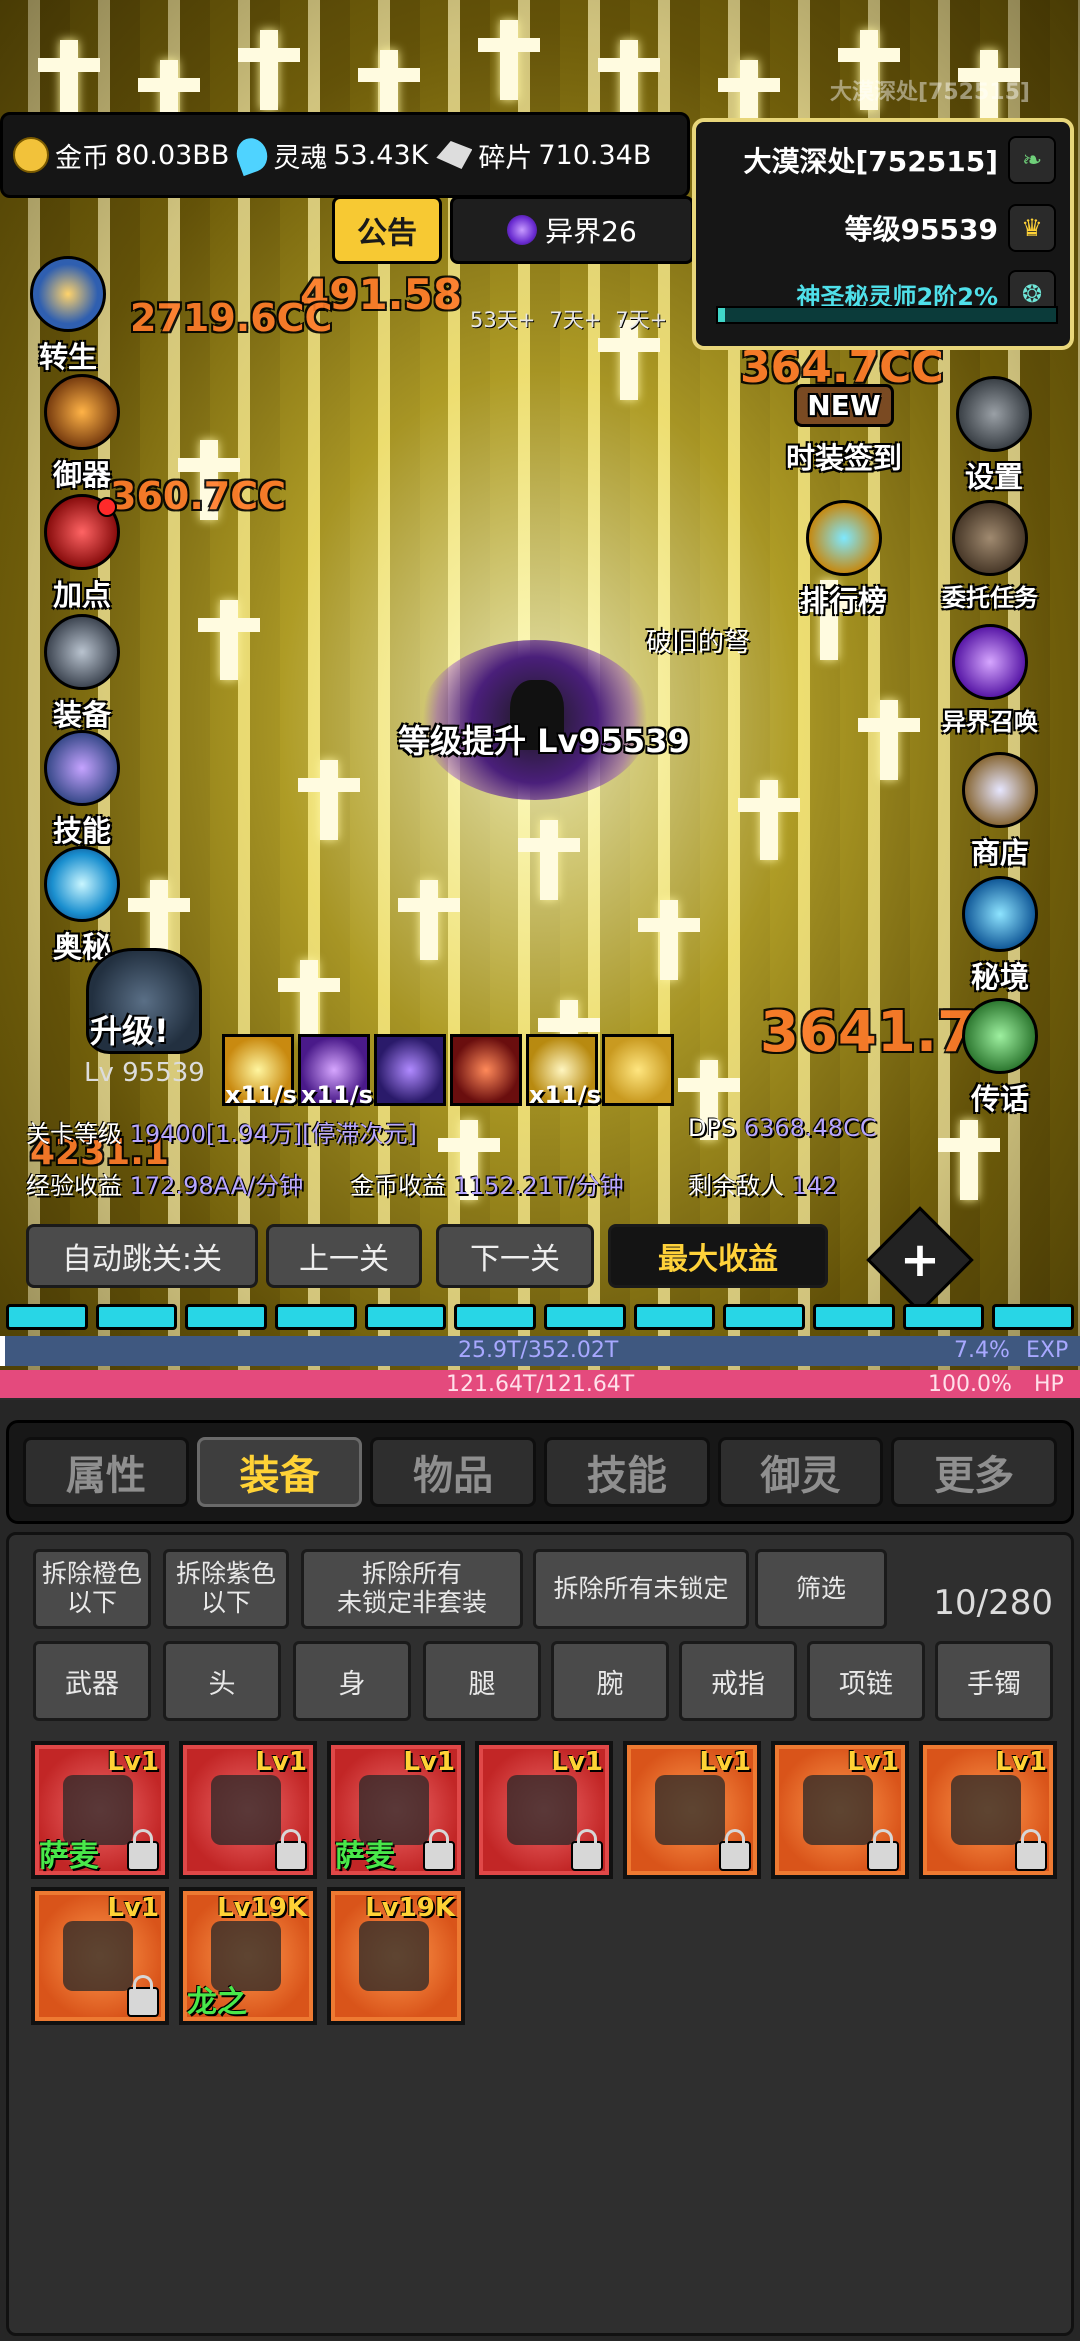 The image size is (1080, 2341). What do you see at coordinates (330, 155) in the screenshot?
I see `soul-resource: 灵魂 53.43K` at bounding box center [330, 155].